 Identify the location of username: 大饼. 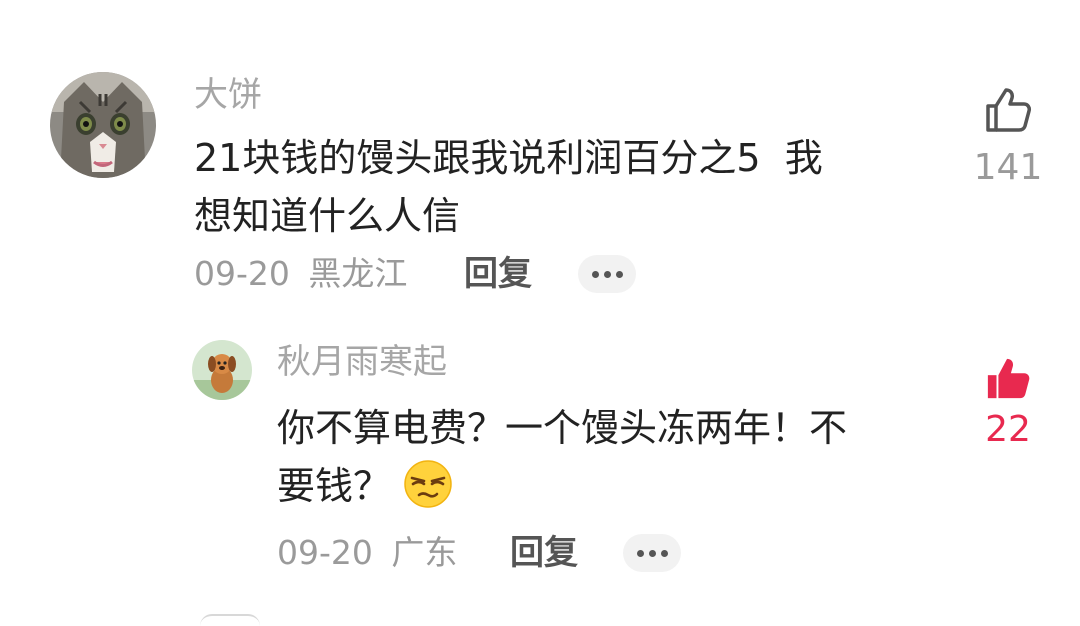
(228, 95).